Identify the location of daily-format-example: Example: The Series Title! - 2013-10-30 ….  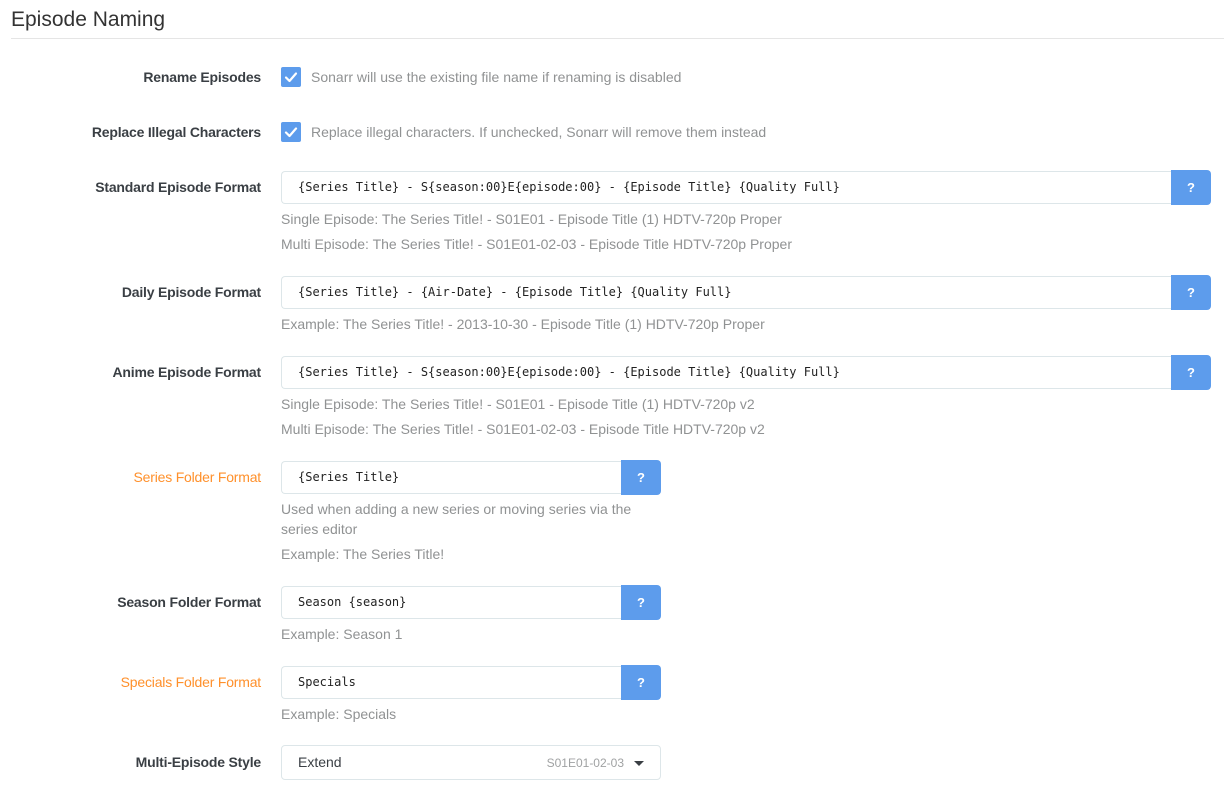
(523, 324).